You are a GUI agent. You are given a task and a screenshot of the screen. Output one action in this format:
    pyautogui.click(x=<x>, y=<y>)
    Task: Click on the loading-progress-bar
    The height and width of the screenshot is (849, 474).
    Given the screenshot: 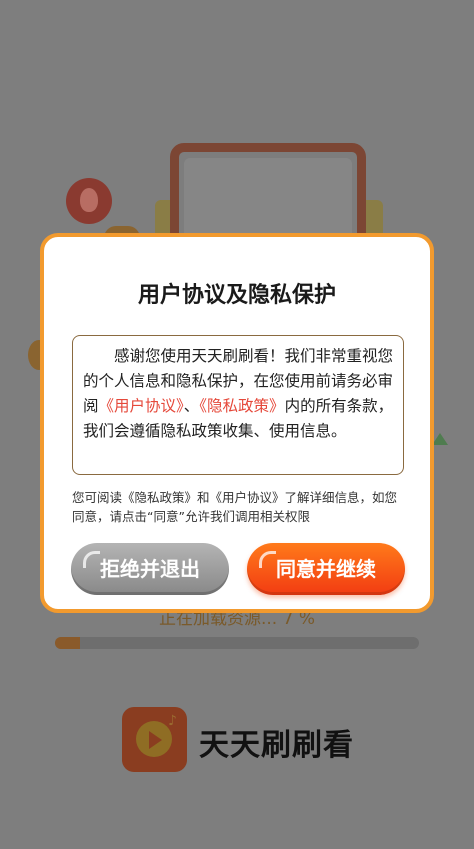 What is the action you would take?
    pyautogui.click(x=237, y=643)
    